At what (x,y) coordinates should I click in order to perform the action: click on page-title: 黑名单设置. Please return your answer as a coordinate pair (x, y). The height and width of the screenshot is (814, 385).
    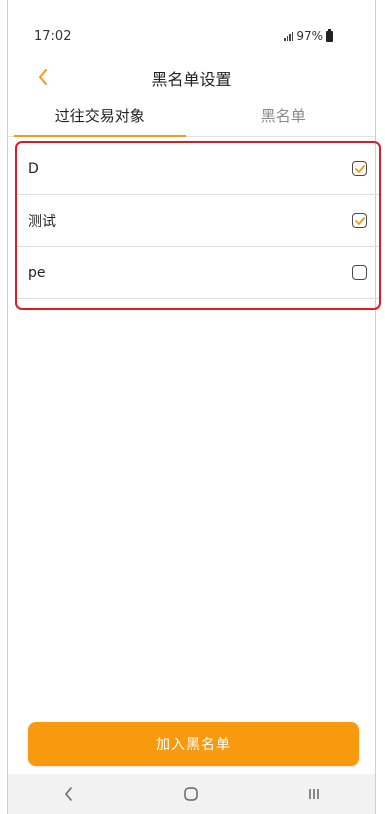
    Looking at the image, I should click on (191, 79).